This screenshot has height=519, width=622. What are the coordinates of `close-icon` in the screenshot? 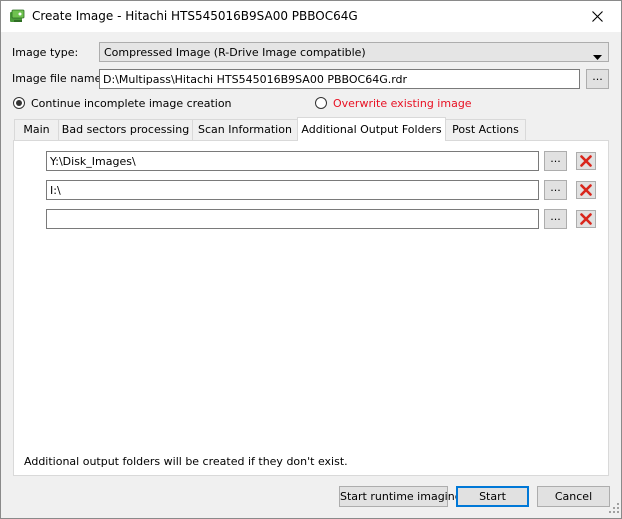 It's located at (597, 16).